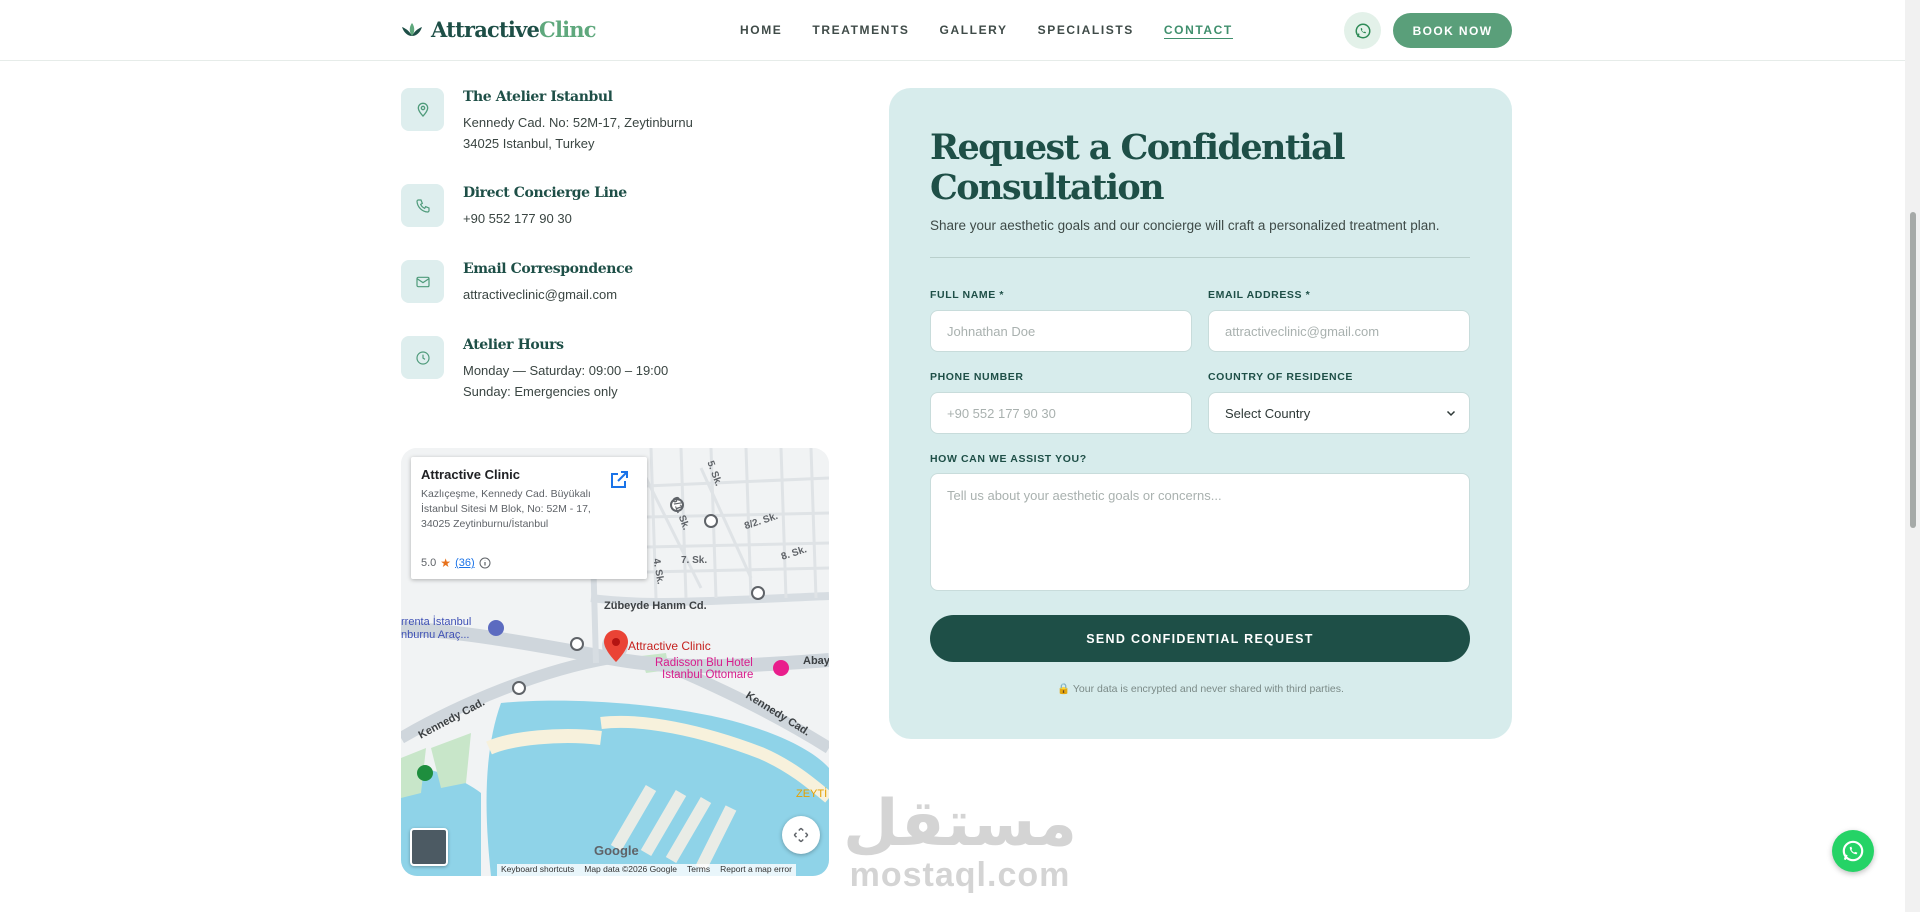 The height and width of the screenshot is (912, 1920). I want to click on whatsapp-float-button, so click(1853, 851).